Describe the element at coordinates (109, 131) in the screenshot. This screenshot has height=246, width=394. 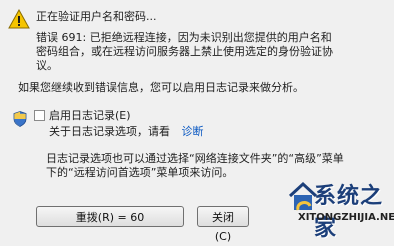
I see `logging-about-prefix: 关于日志记录选项，请看` at that location.